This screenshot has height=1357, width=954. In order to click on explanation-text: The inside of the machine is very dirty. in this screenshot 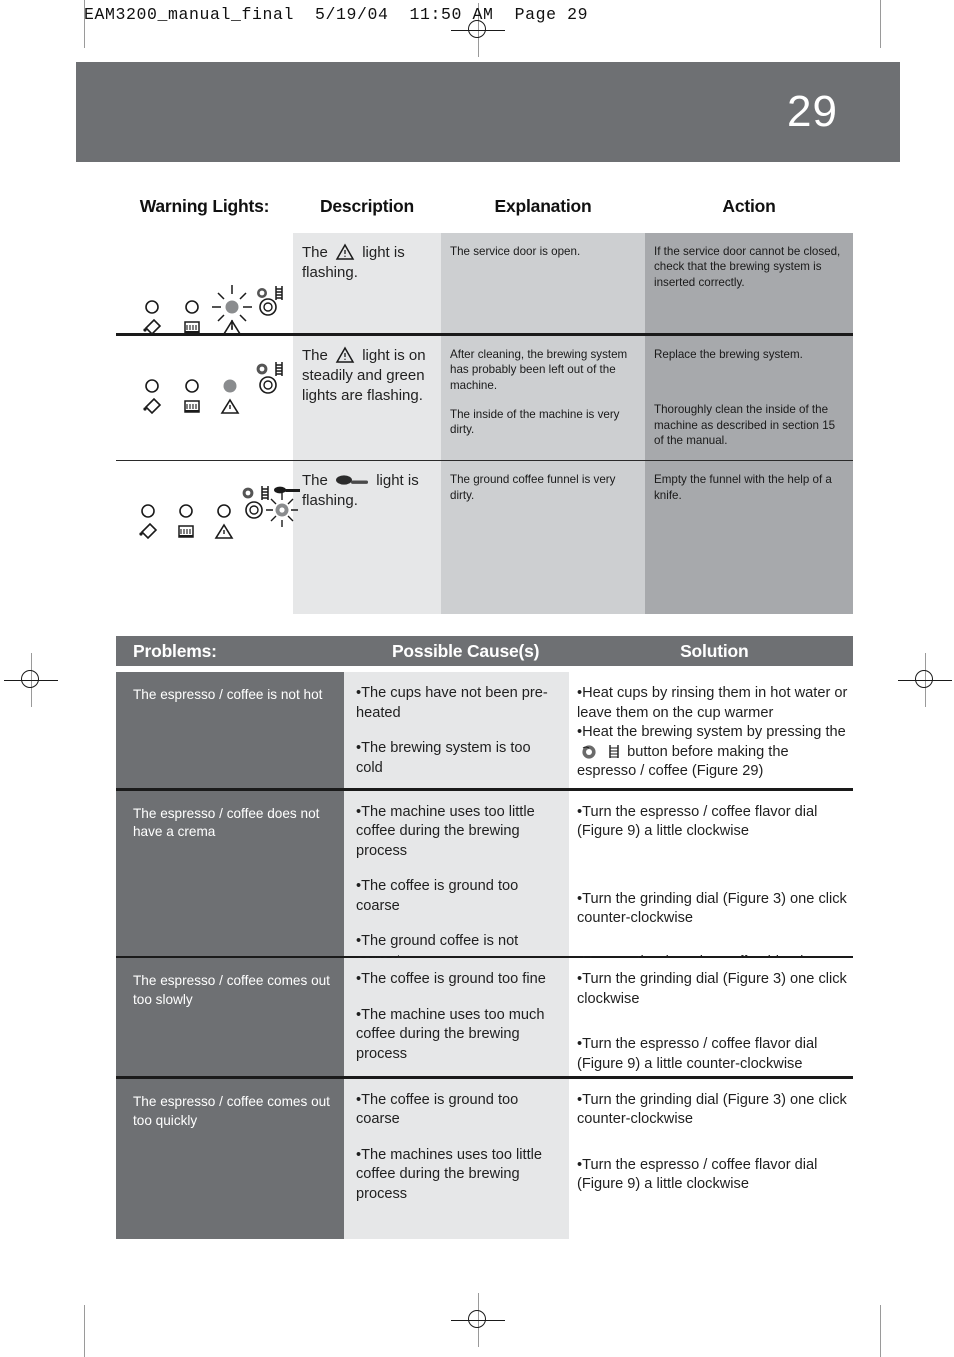, I will do `click(535, 422)`.